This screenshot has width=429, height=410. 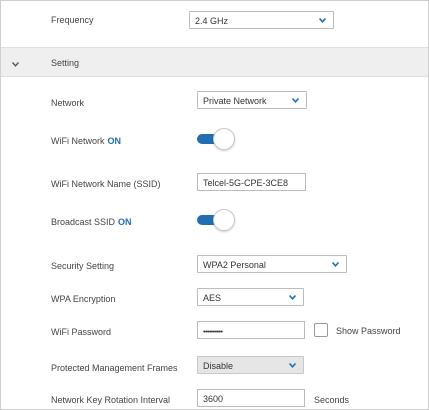 What do you see at coordinates (125, 222) in the screenshot?
I see `broadcast-ssid-status: ON` at bounding box center [125, 222].